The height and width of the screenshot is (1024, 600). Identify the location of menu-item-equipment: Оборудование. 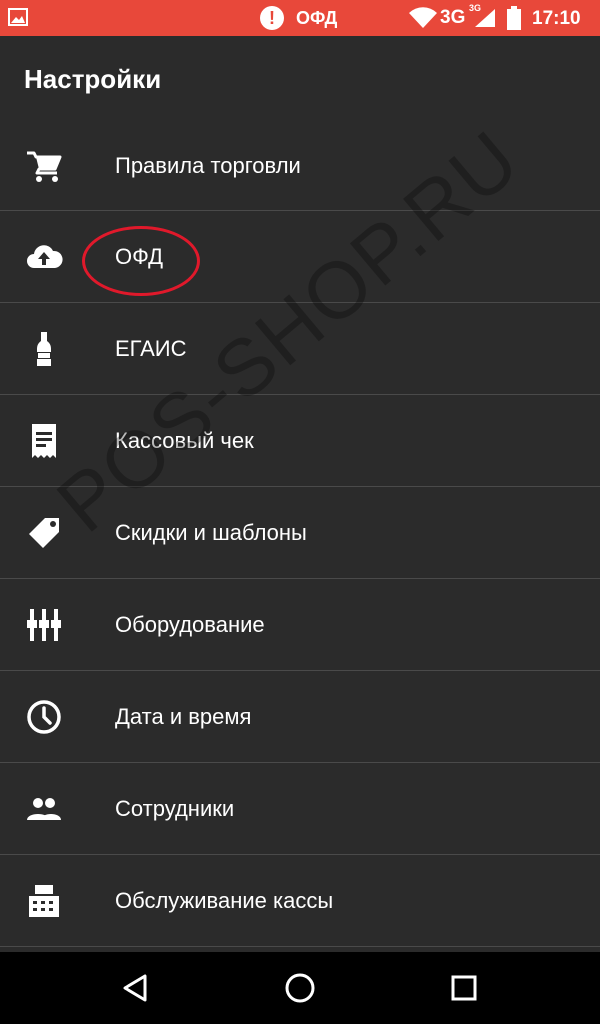
(300, 625).